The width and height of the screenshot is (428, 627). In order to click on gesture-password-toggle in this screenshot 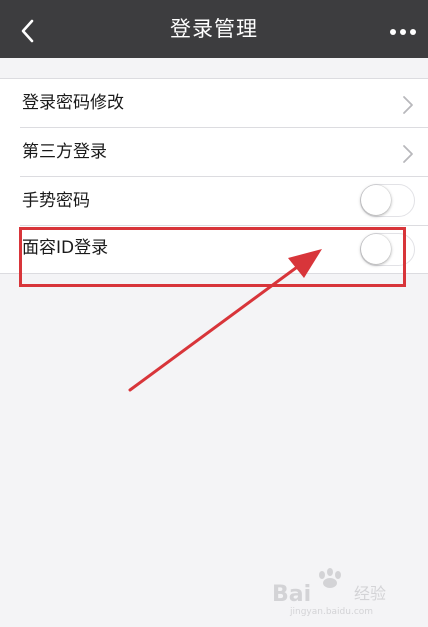, I will do `click(387, 200)`.